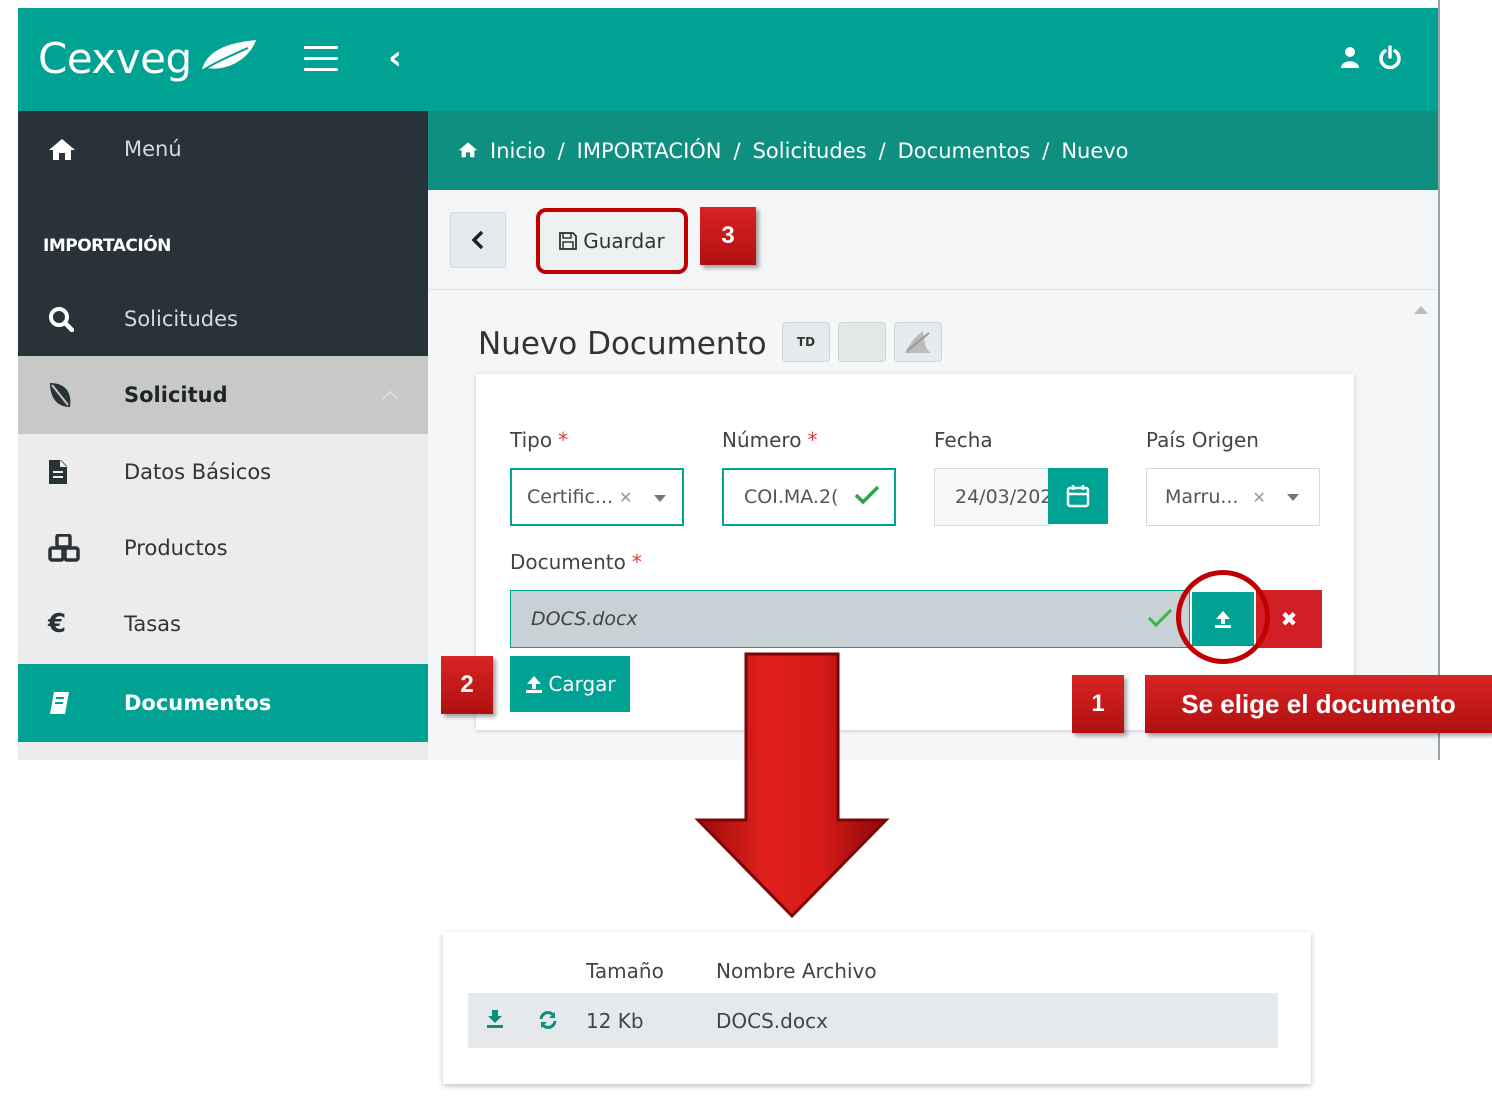 This screenshot has height=1099, width=1492. I want to click on sidebar-item-solicitud: Solicitud, so click(223, 395).